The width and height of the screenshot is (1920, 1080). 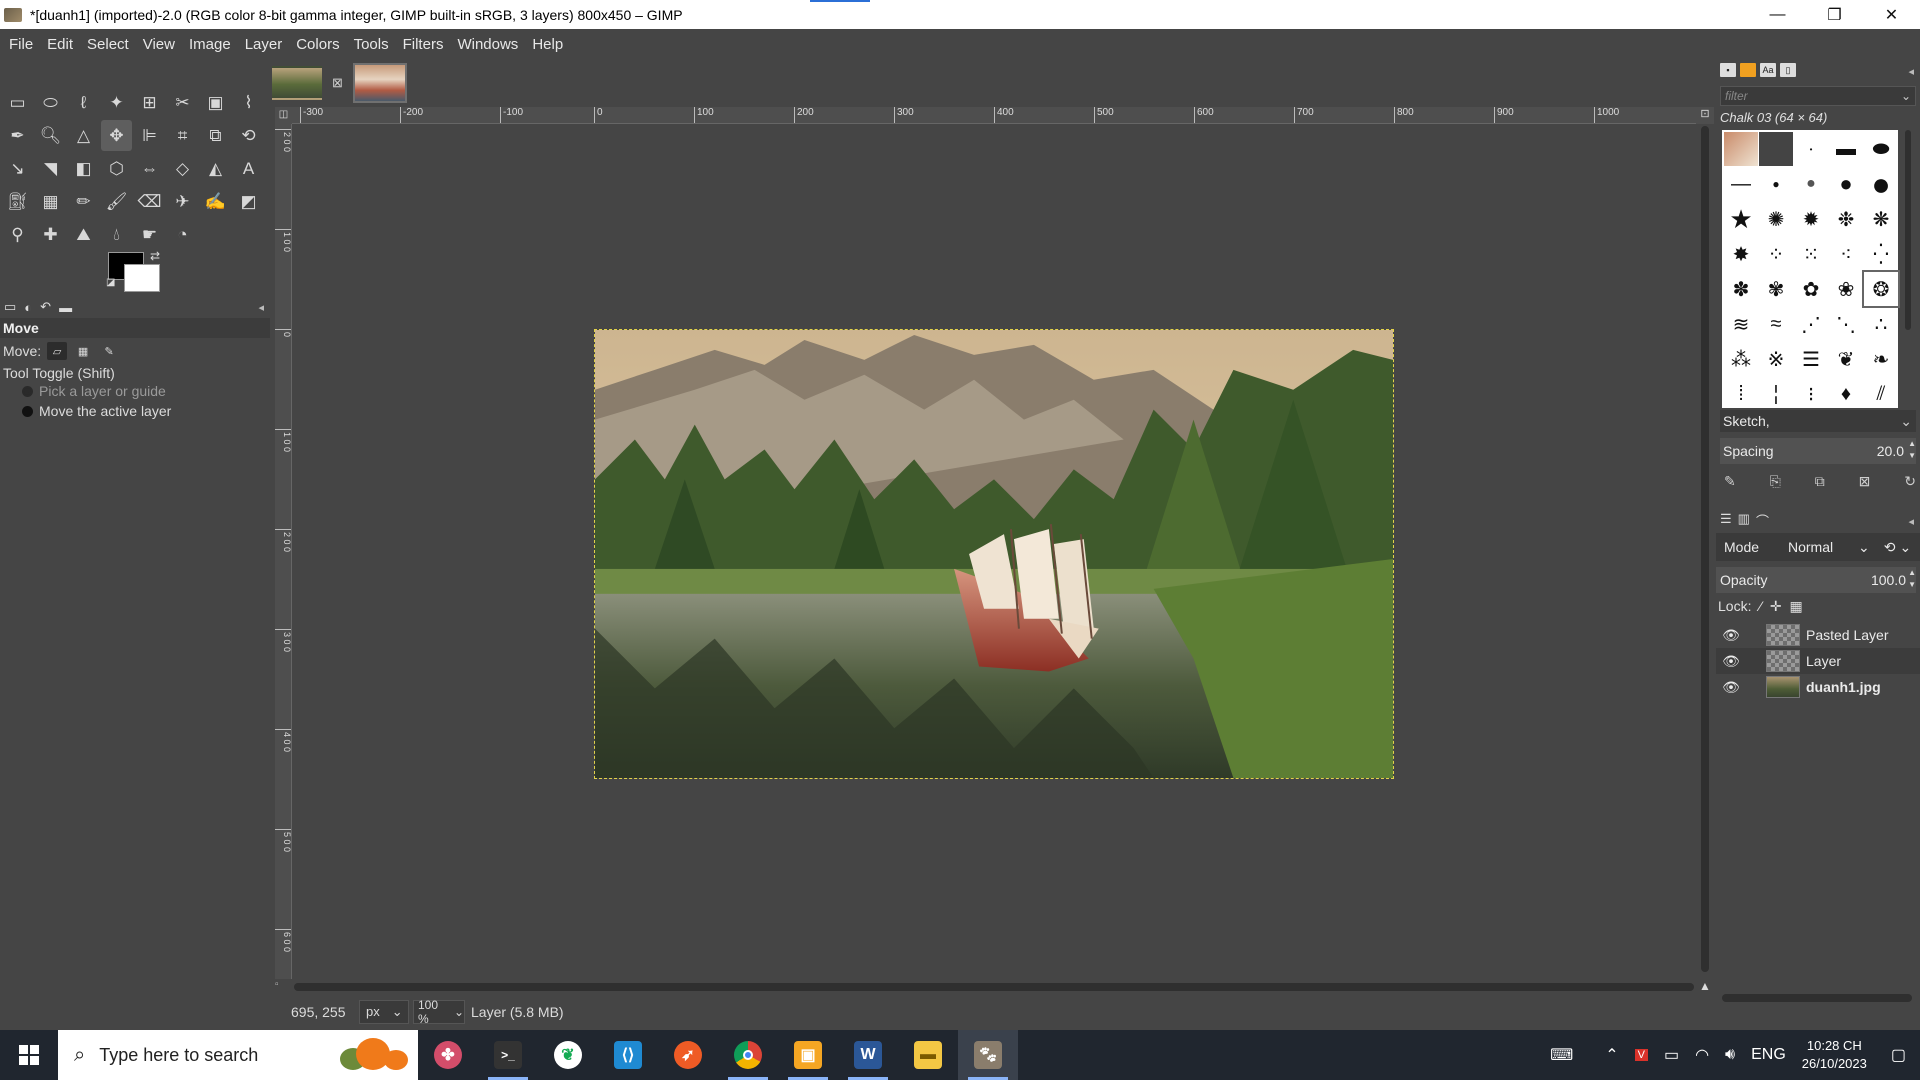 What do you see at coordinates (1818, 687) in the screenshot?
I see `layer-row-duanh1: 👁︎ duanh1.jpg` at bounding box center [1818, 687].